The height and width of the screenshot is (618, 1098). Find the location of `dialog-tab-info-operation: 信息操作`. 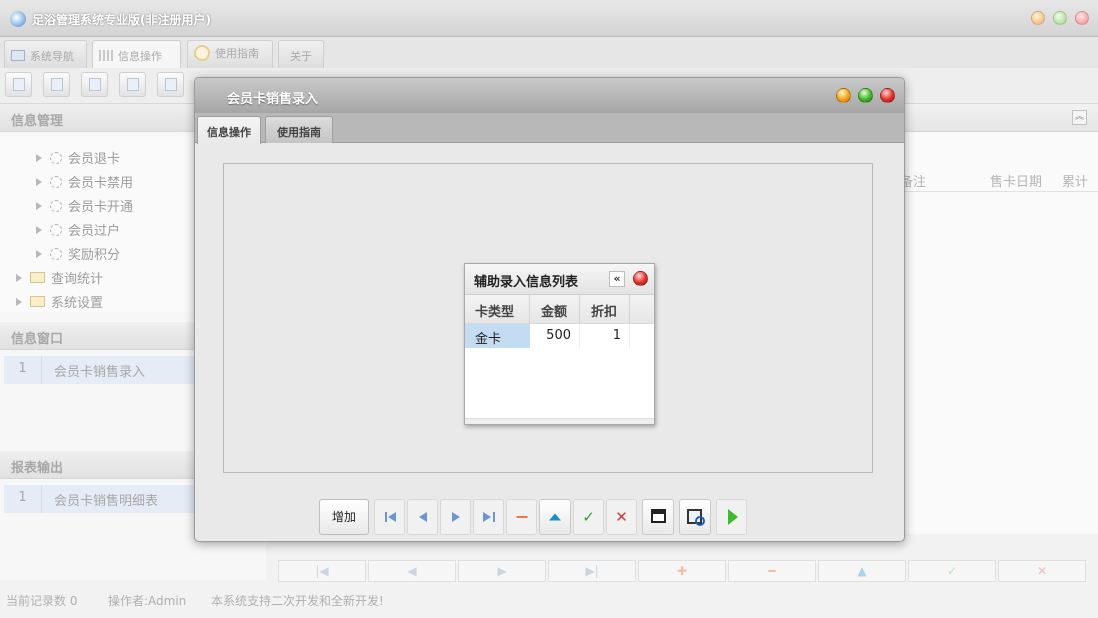

dialog-tab-info-operation: 信息操作 is located at coordinates (229, 130).